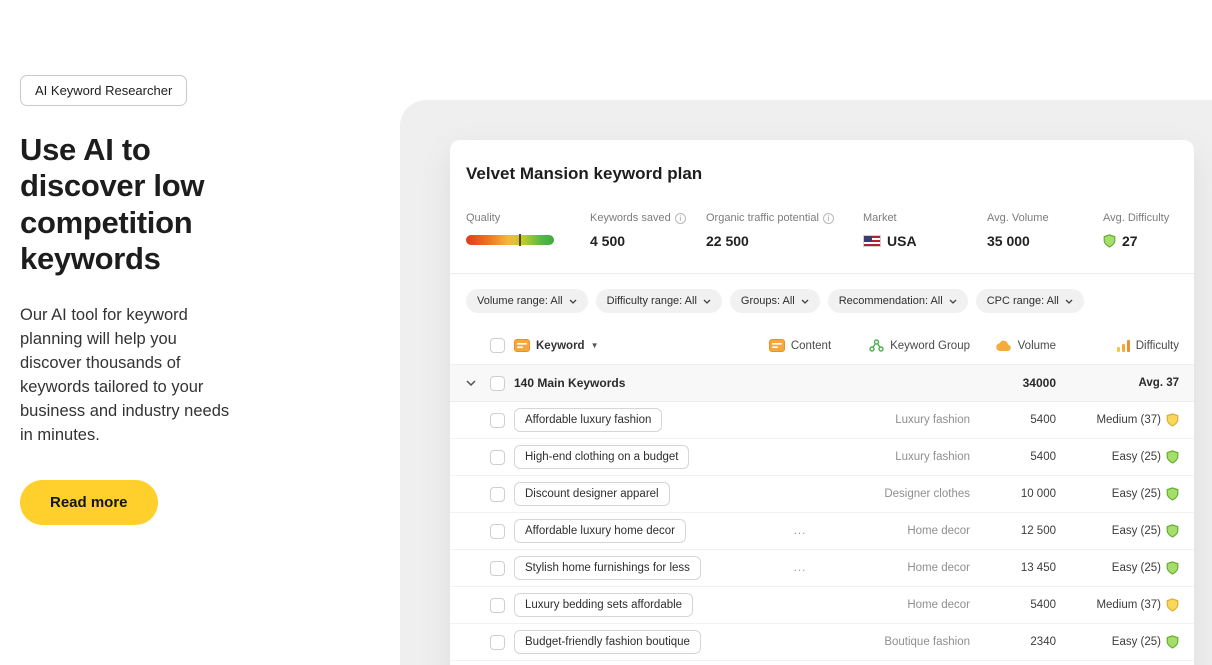  I want to click on filter-chip: Difficulty range: All, so click(658, 301).